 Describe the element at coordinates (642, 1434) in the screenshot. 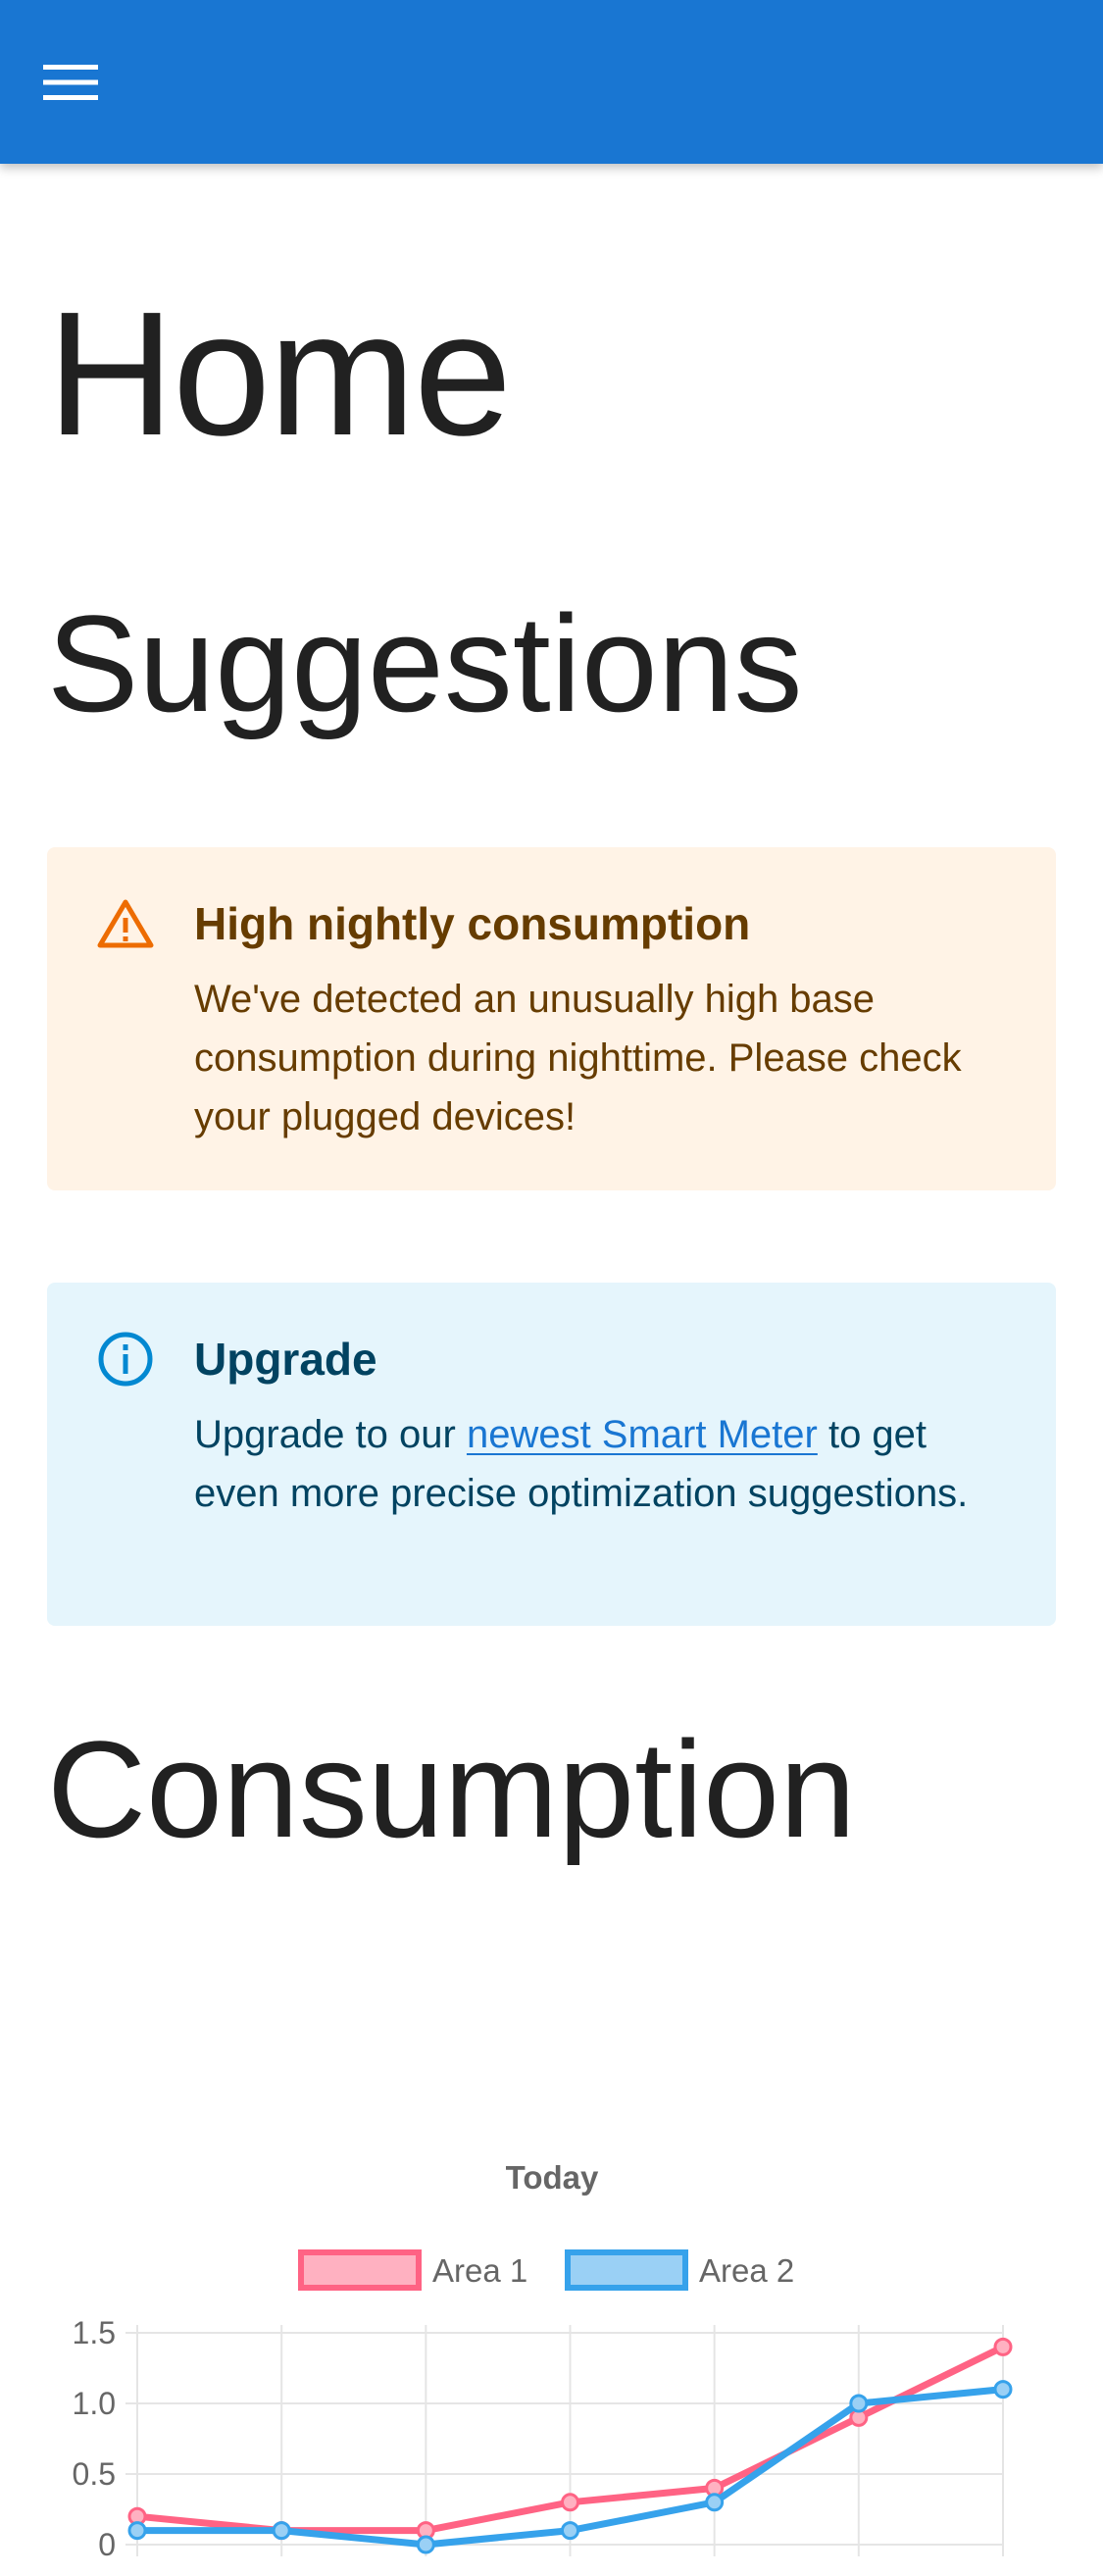

I see `smart-meter-link: newest Smart Meter` at that location.